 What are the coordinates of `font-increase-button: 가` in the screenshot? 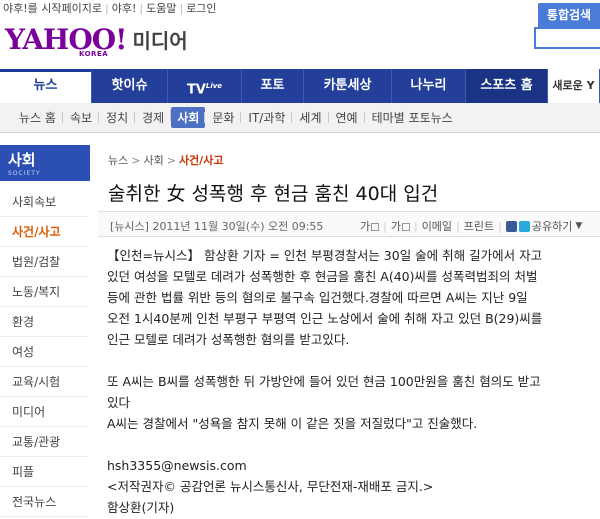 It's located at (370, 226).